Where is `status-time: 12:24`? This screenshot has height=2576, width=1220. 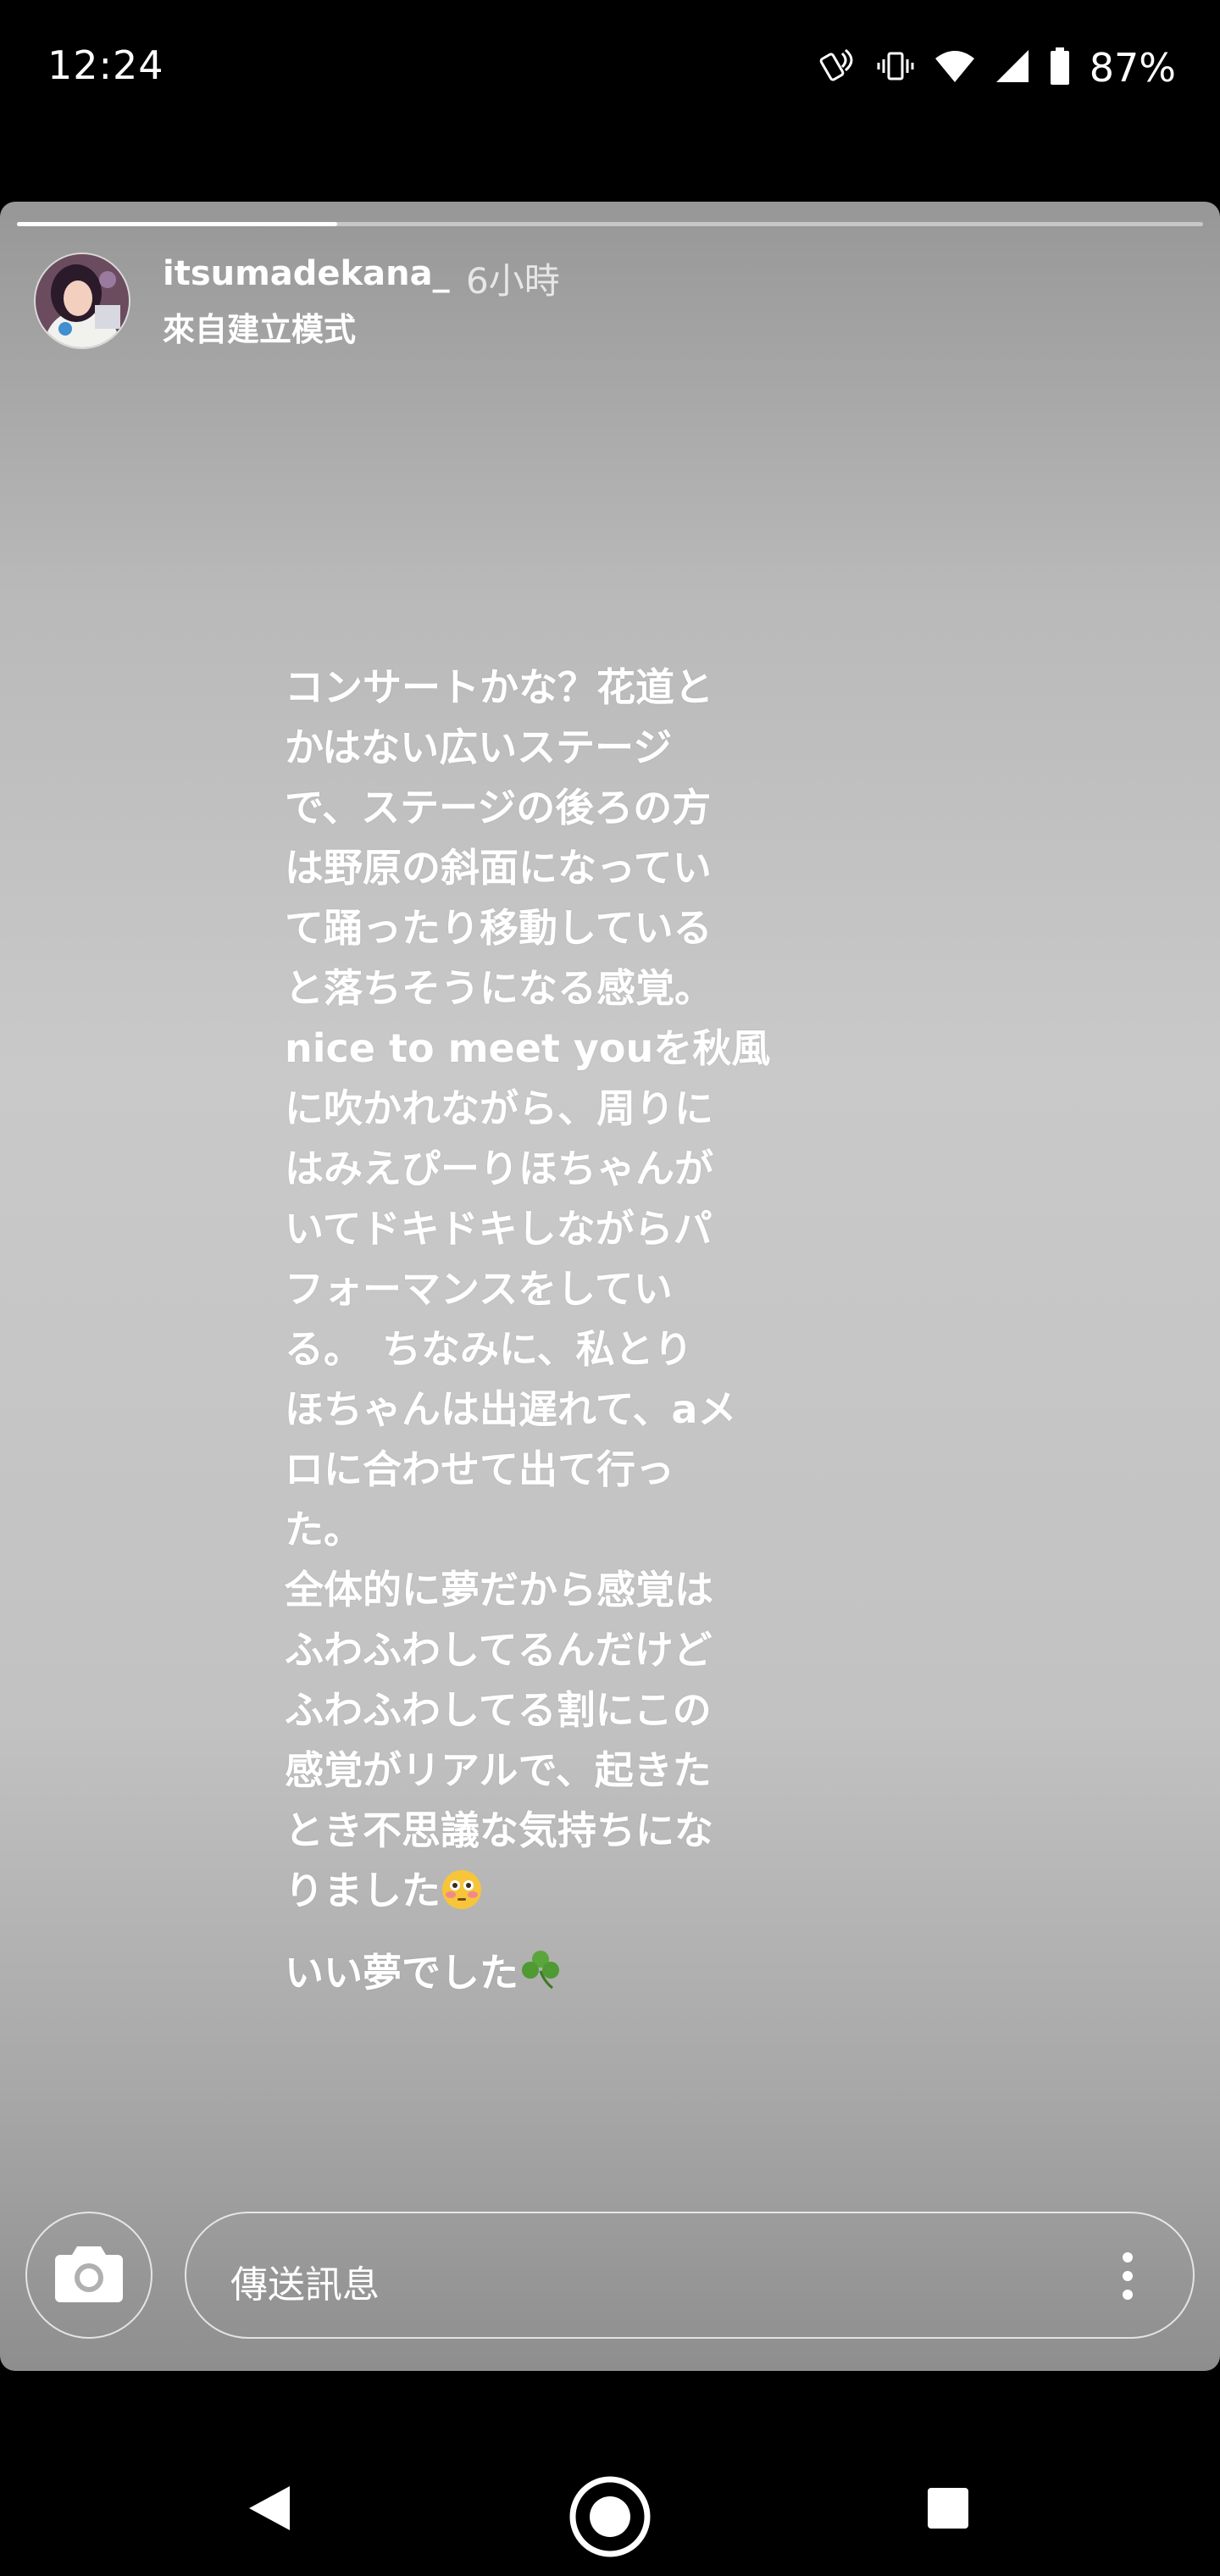
status-time: 12:24 is located at coordinates (105, 65).